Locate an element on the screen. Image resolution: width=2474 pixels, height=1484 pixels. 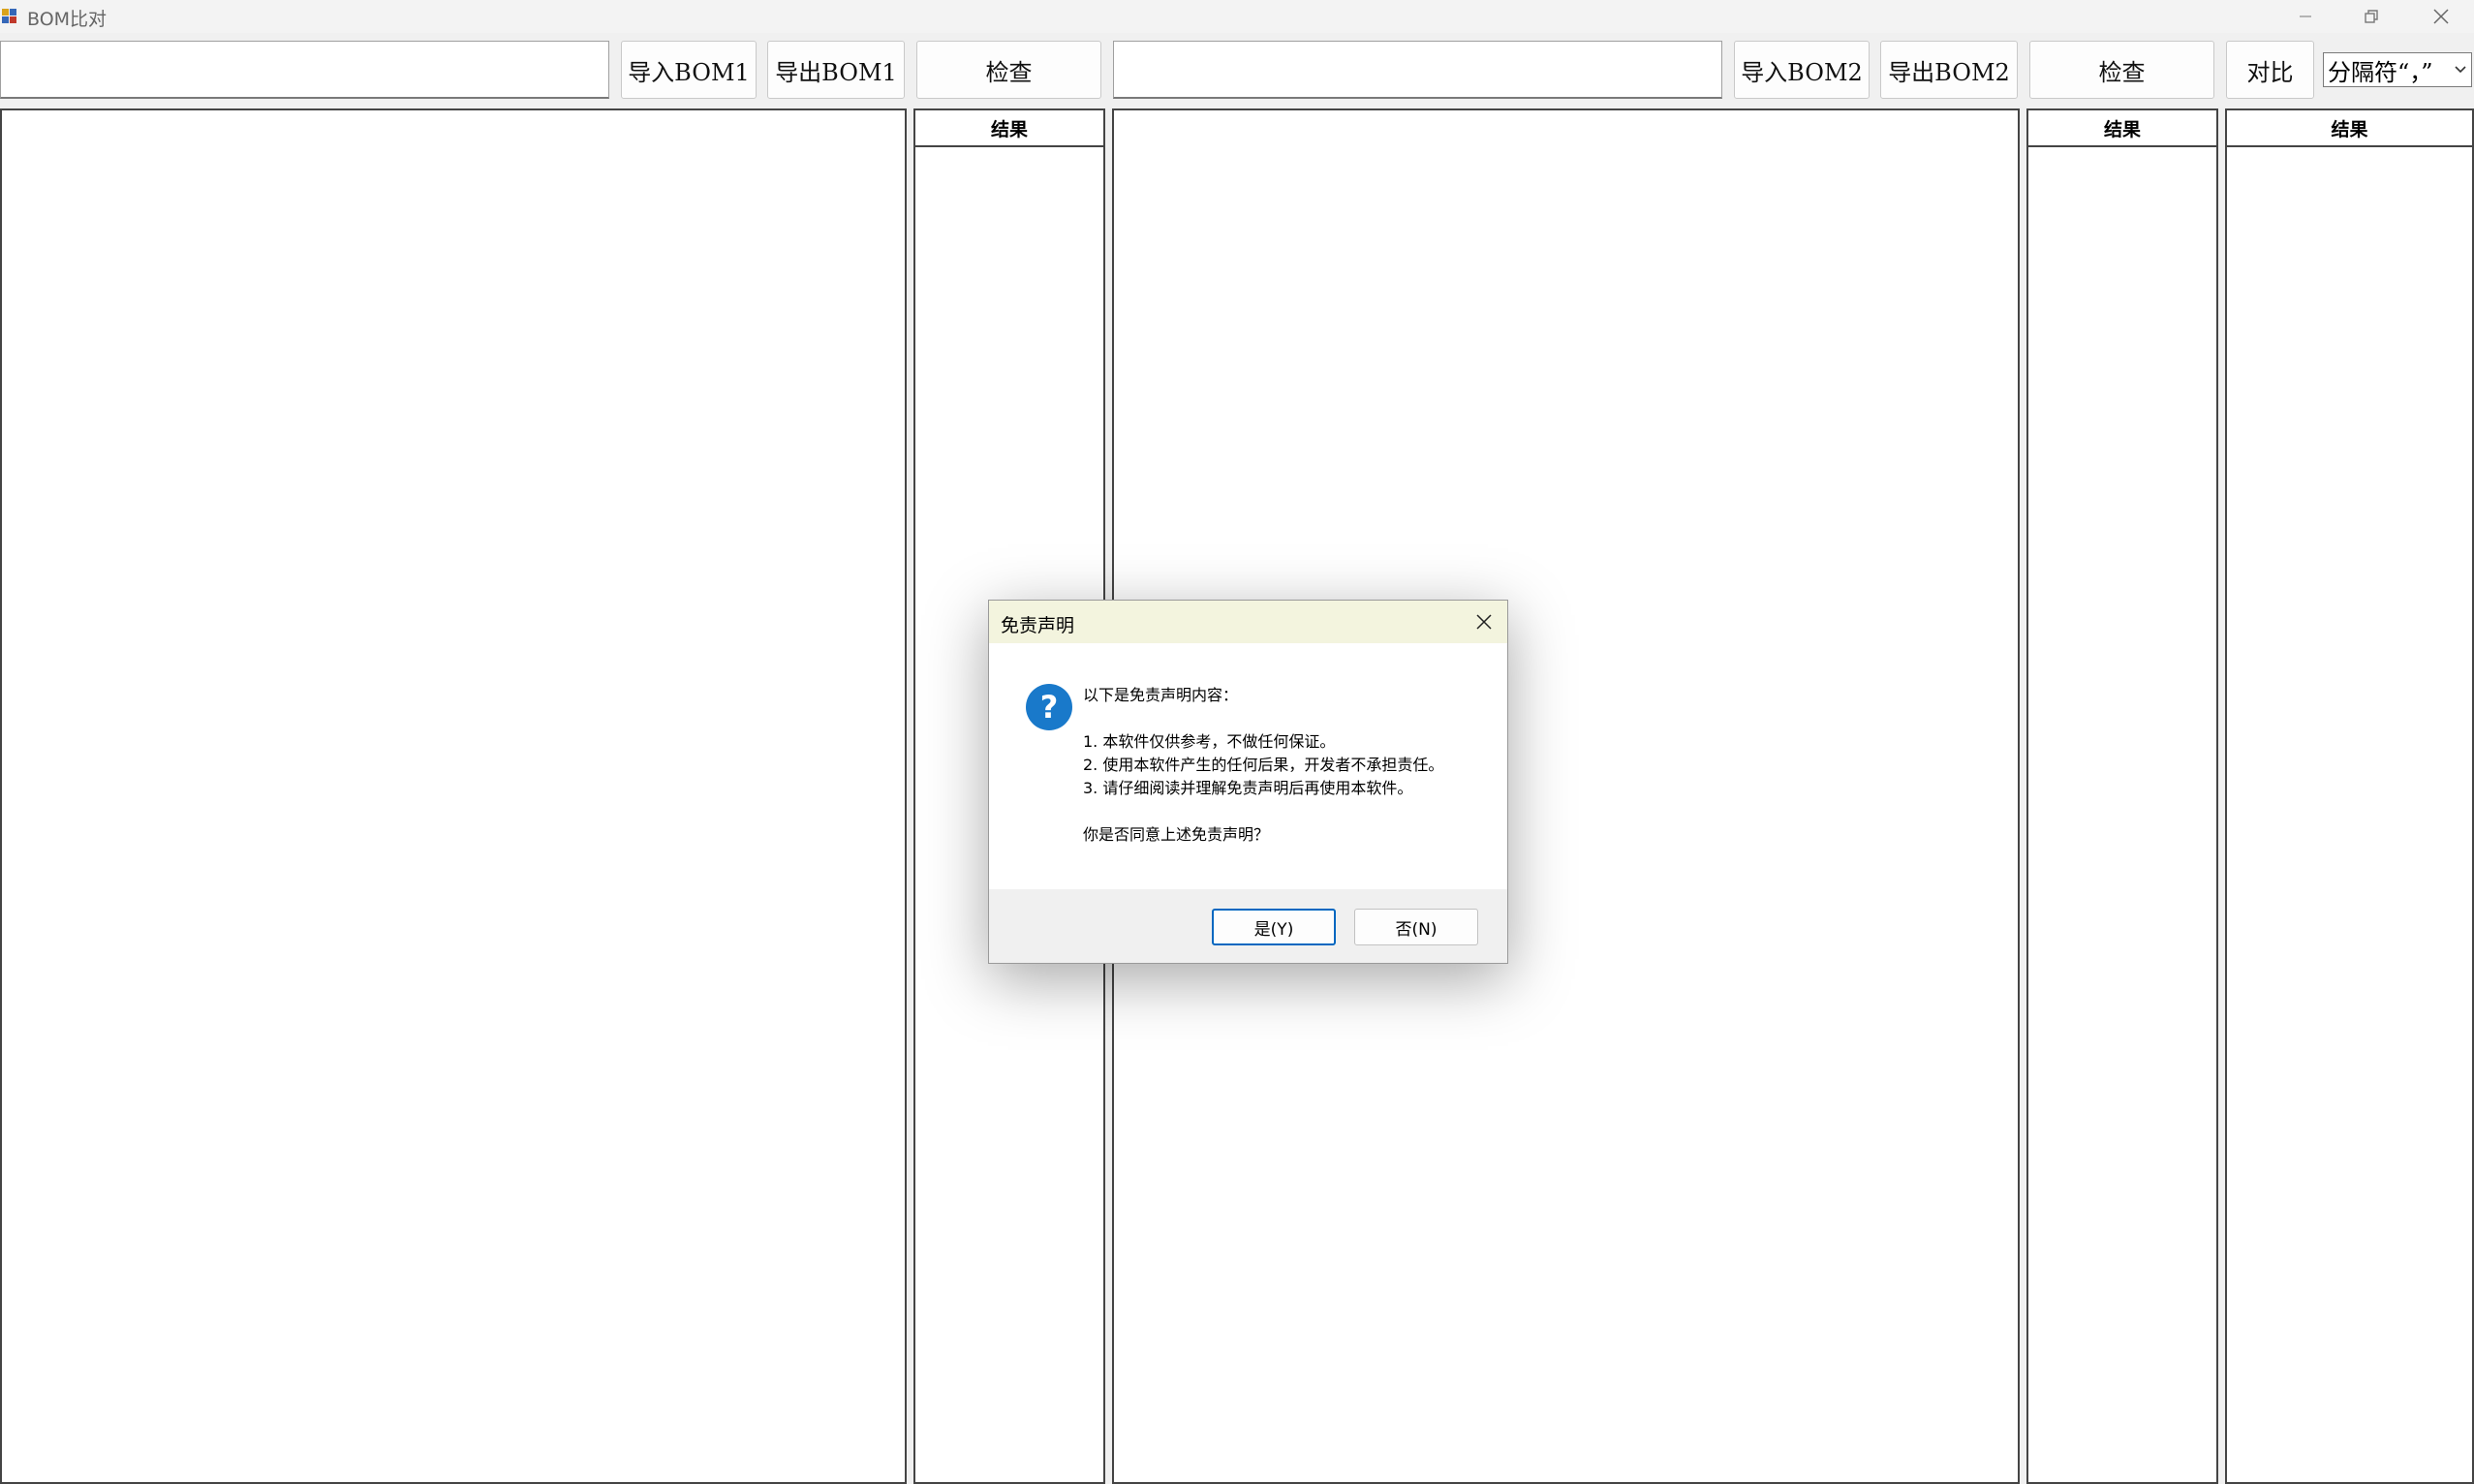
restore-icon is located at coordinates (2372, 16).